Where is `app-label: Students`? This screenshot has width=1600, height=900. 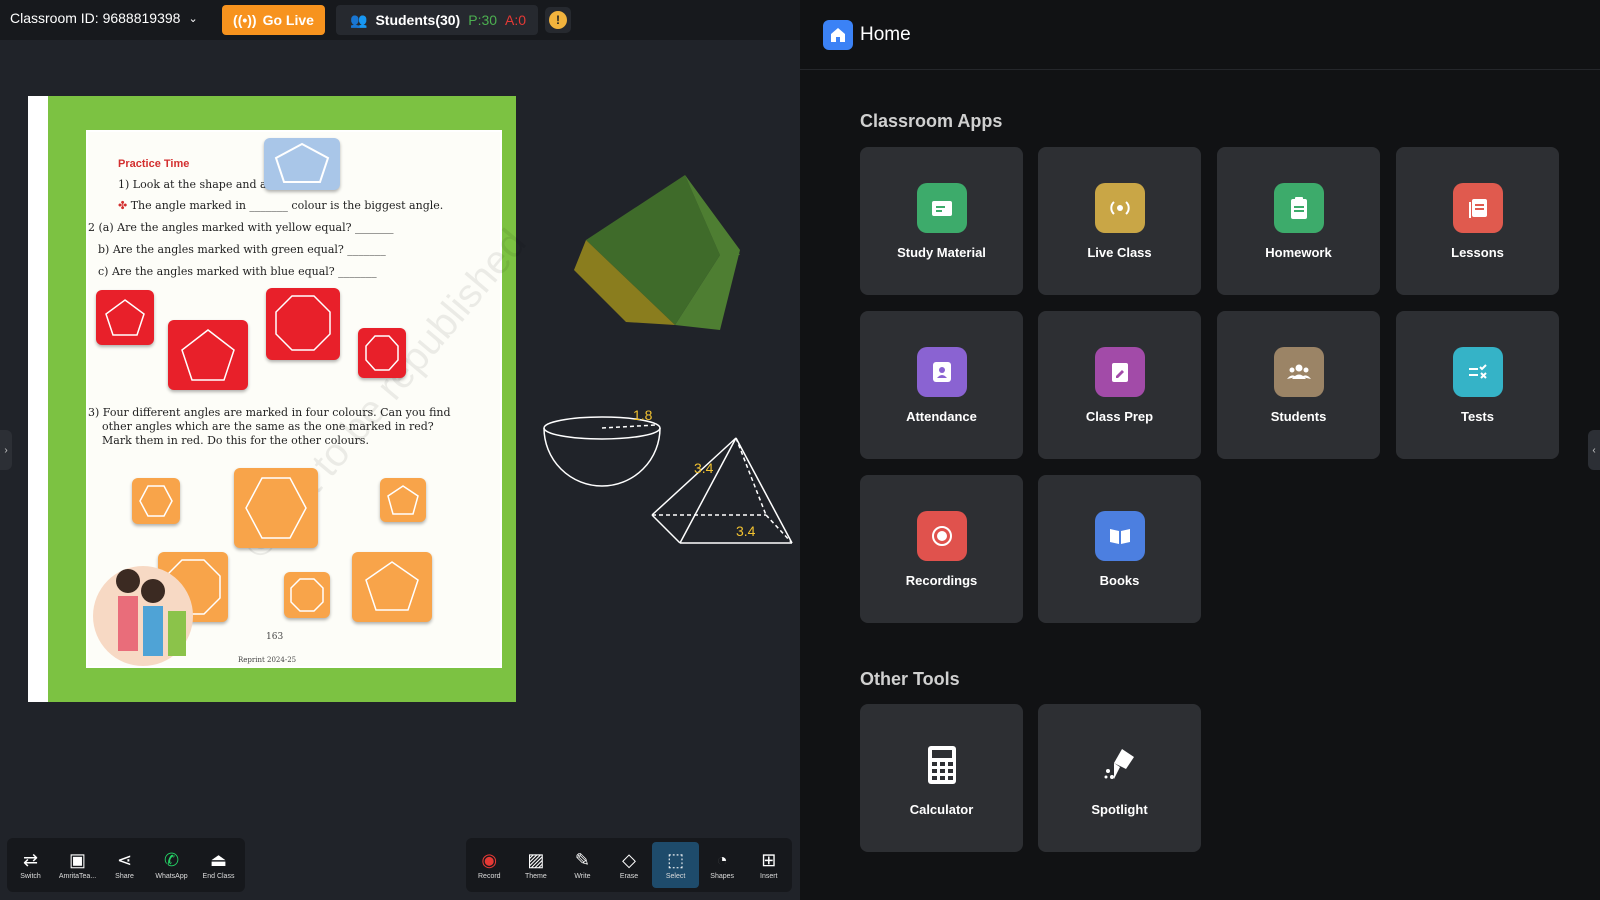
app-label: Students is located at coordinates (1298, 416).